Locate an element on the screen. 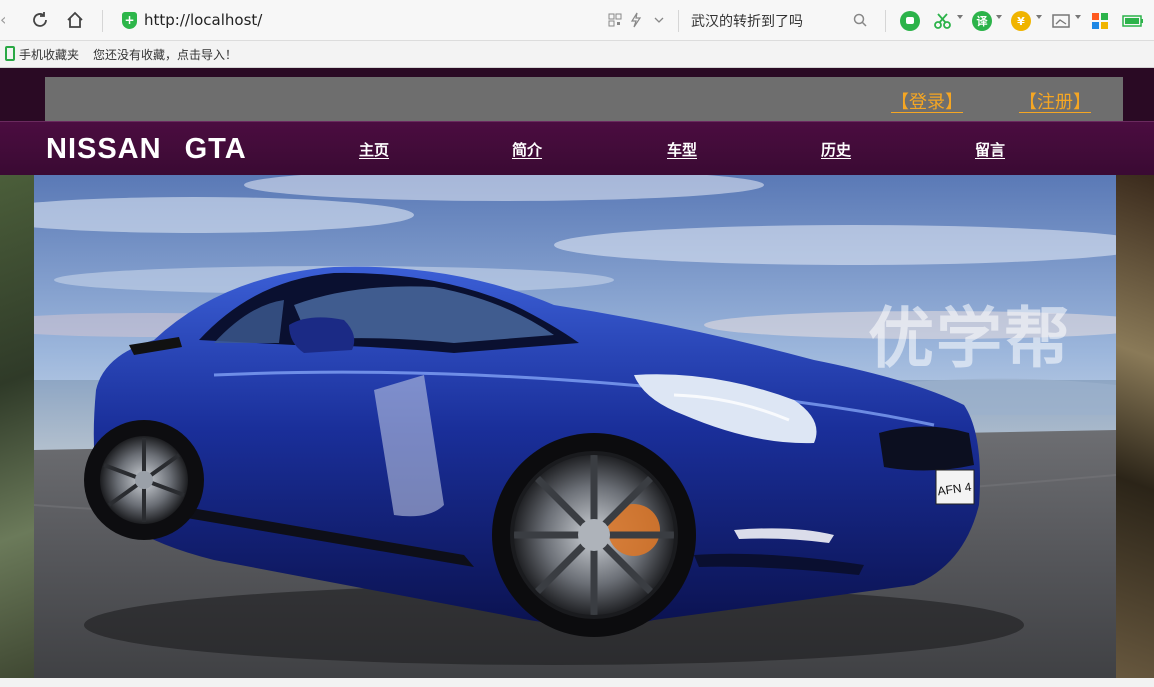 Image resolution: width=1154 pixels, height=687 pixels. mobile-phone-icon is located at coordinates (10, 53).